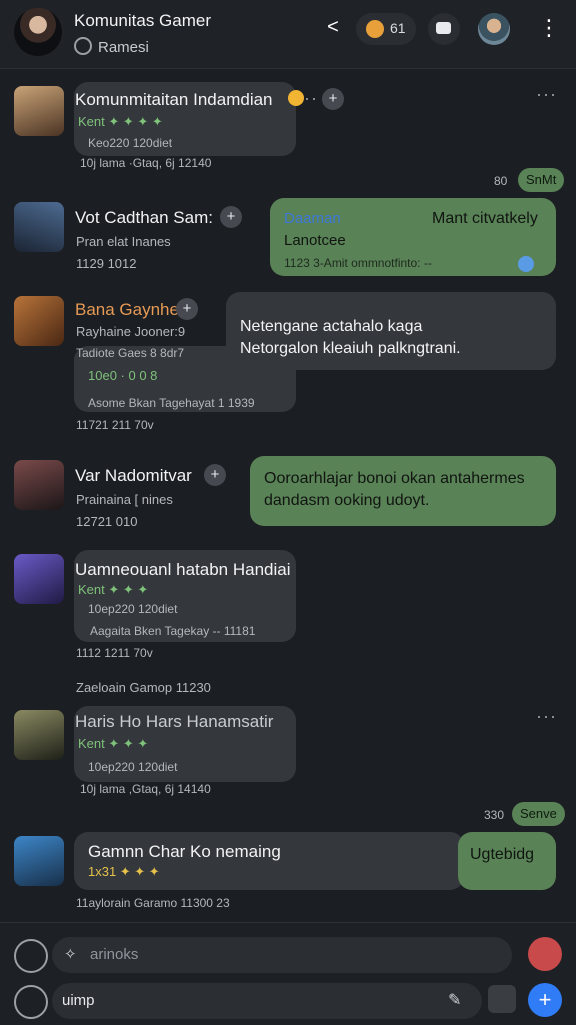  What do you see at coordinates (331, 326) in the screenshot?
I see `outgoing-text: Netengane actahalo kaga` at bounding box center [331, 326].